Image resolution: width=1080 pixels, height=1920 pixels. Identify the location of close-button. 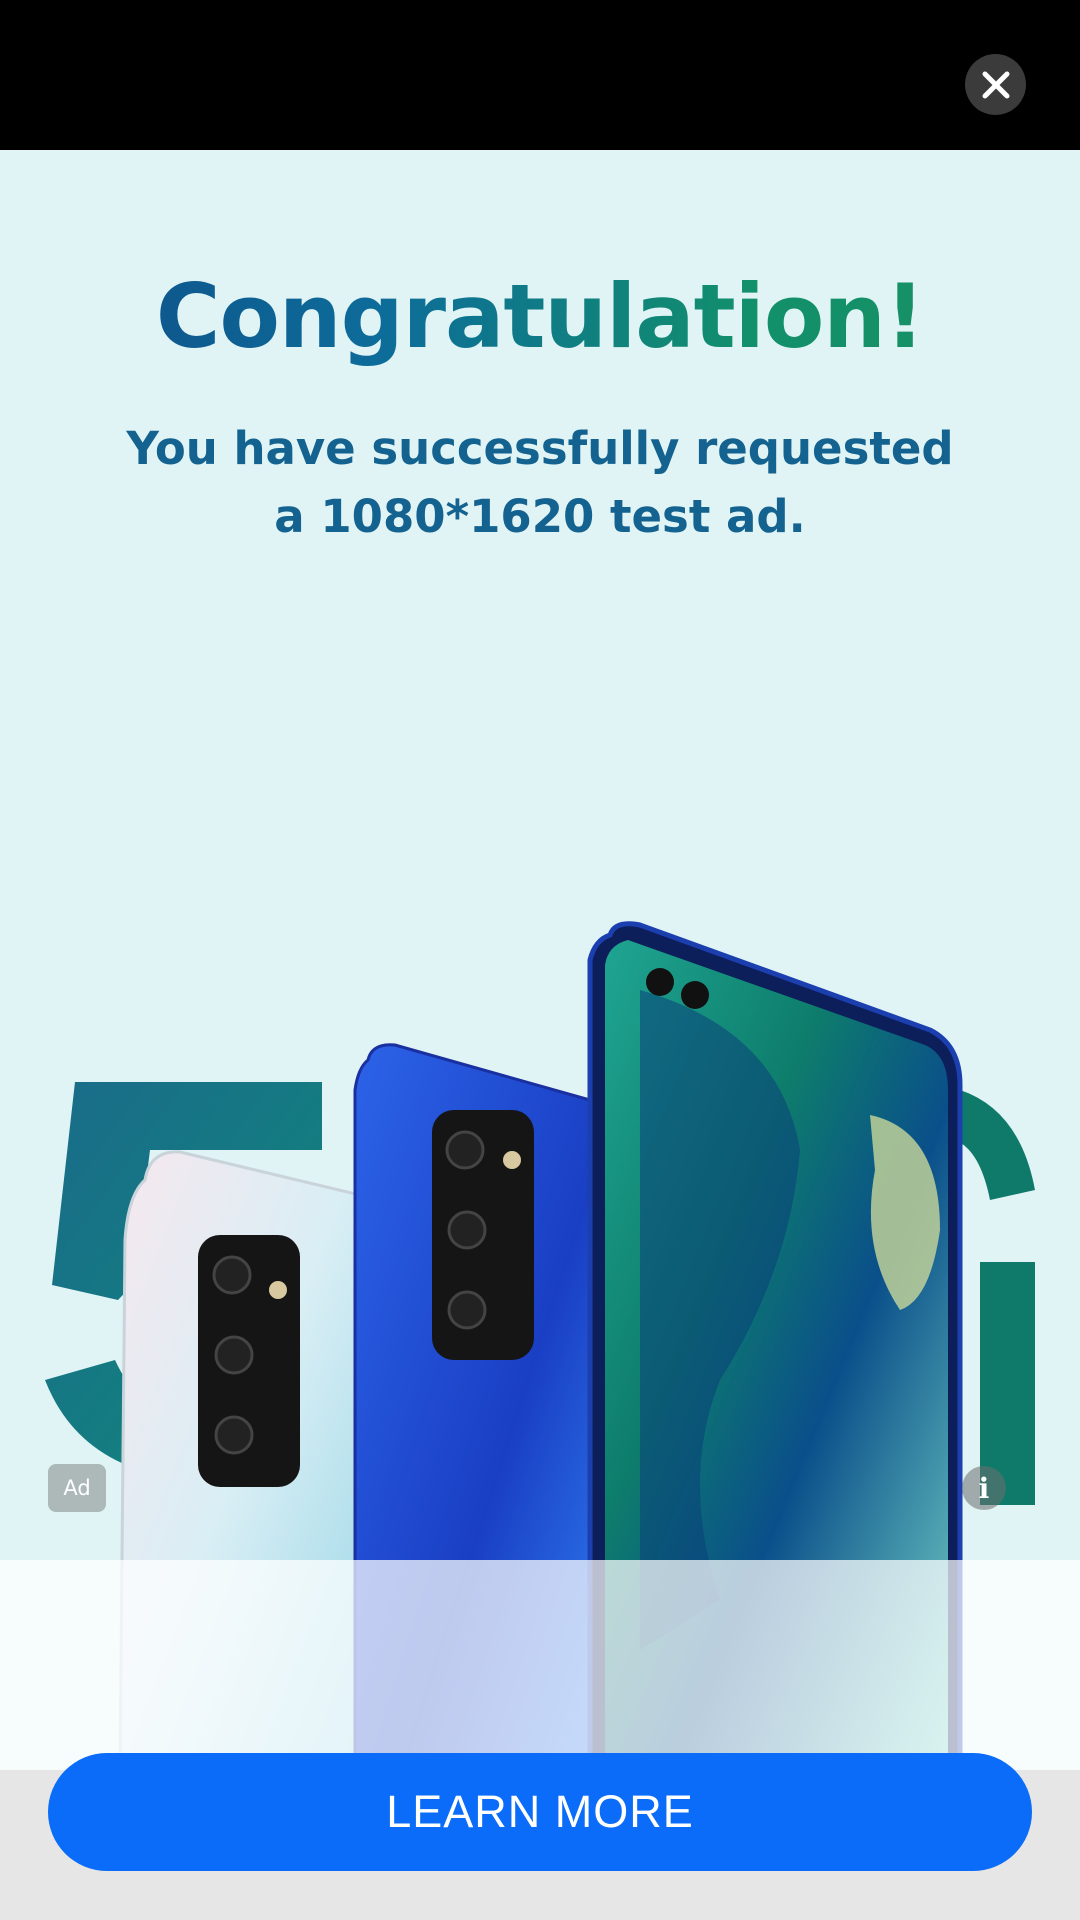
(995, 84).